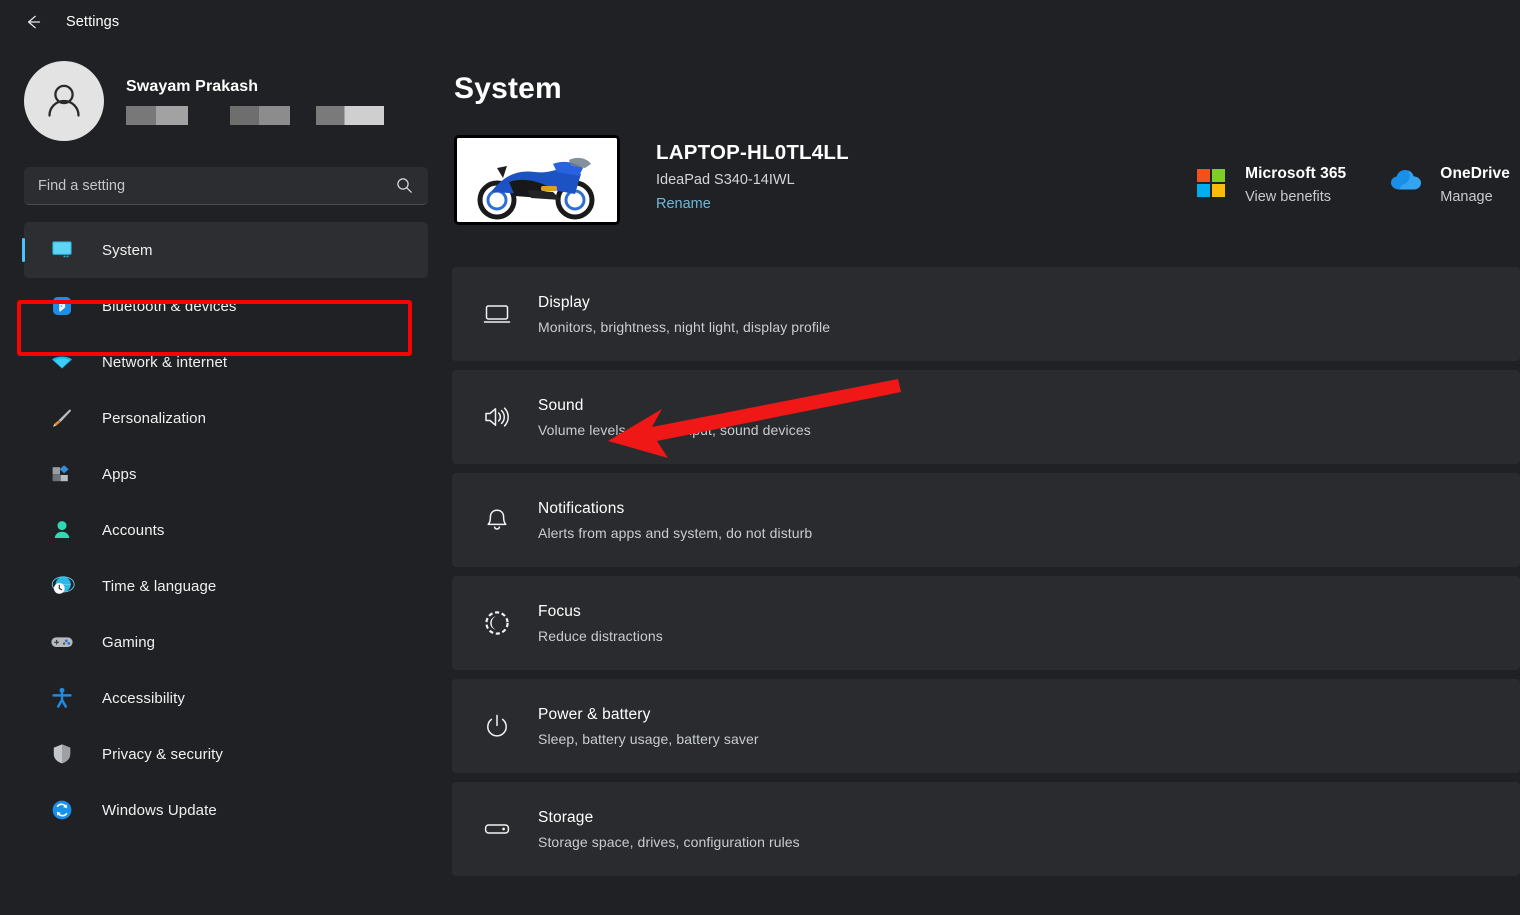 The height and width of the screenshot is (915, 1520). Describe the element at coordinates (154, 418) in the screenshot. I see `sidebar-item-label: Personalization` at that location.